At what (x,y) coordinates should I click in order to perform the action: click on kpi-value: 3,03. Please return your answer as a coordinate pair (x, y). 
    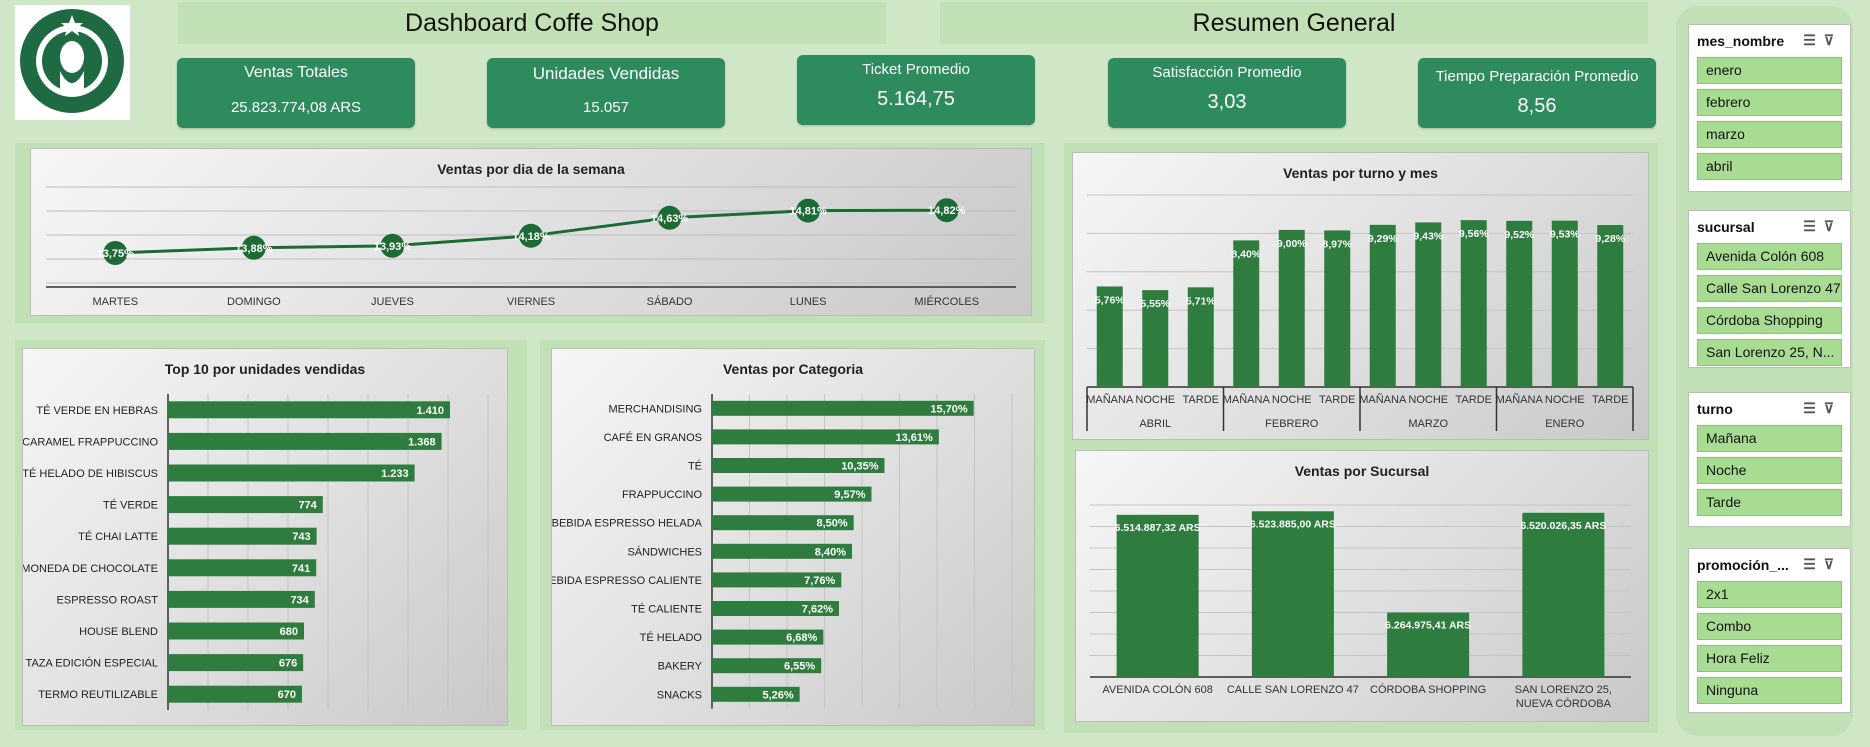
    Looking at the image, I should click on (1227, 102).